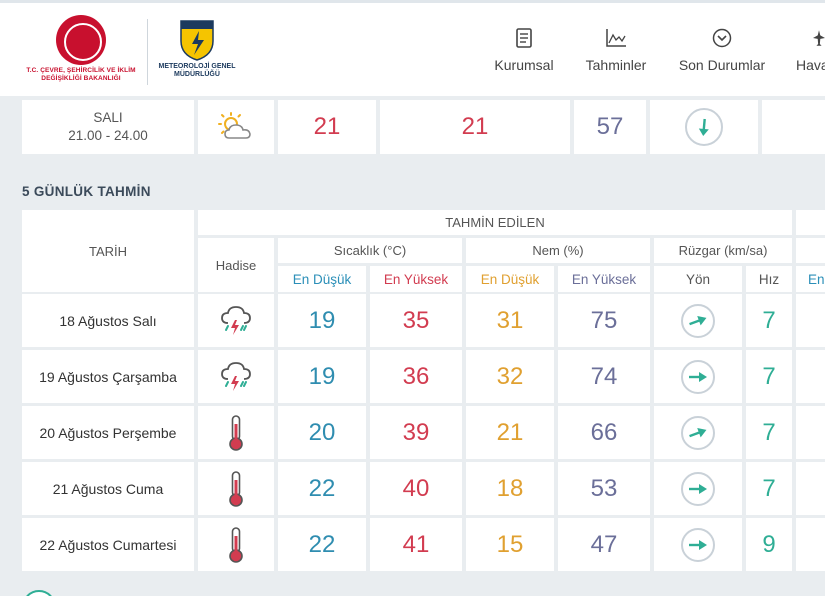  I want to click on forecast-hum-low-cell: 15, so click(510, 544).